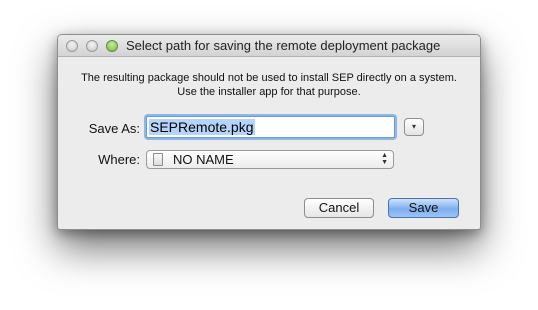 The image size is (538, 310). What do you see at coordinates (158, 159) in the screenshot?
I see `disk-icon` at bounding box center [158, 159].